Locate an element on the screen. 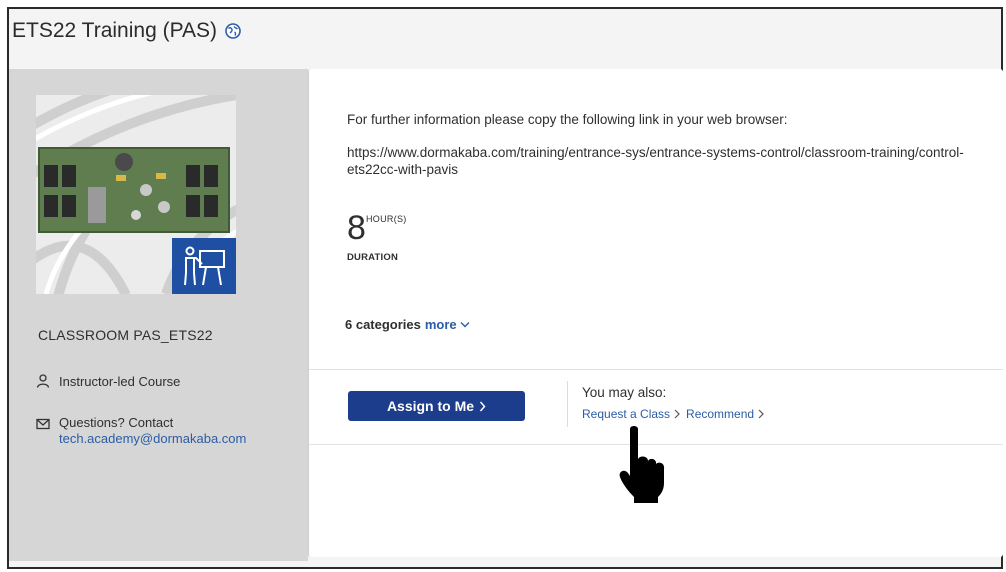 The height and width of the screenshot is (572, 1006). pointing-hand-icon is located at coordinates (642, 464).